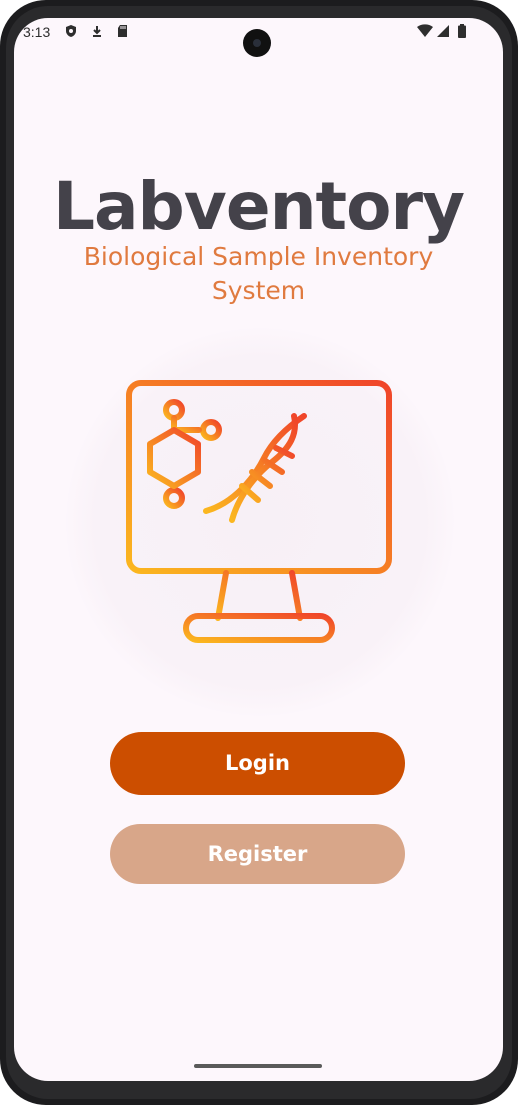  I want to click on front-camera, so click(257, 43).